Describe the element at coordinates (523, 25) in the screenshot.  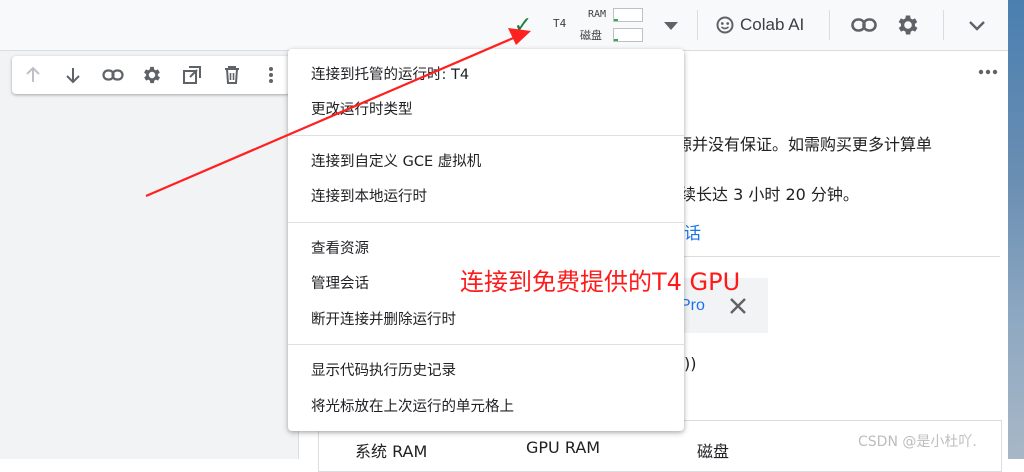
I see `check-icon: ✓` at that location.